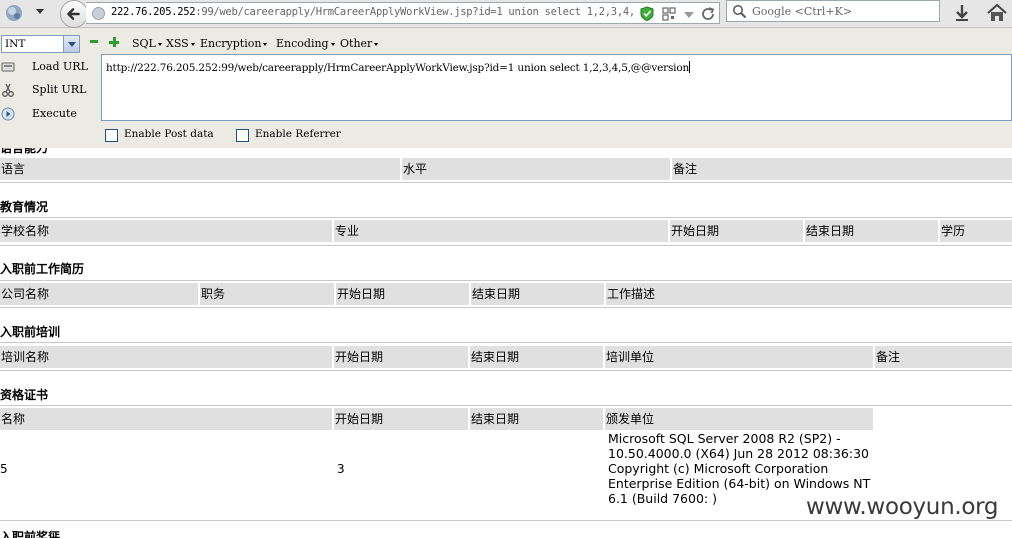  What do you see at coordinates (962, 13) in the screenshot?
I see `download-icon` at bounding box center [962, 13].